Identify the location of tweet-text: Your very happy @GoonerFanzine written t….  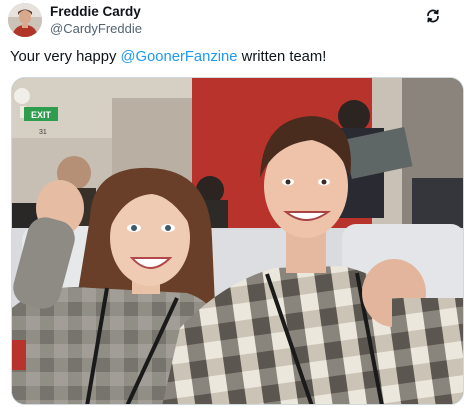
(168, 57).